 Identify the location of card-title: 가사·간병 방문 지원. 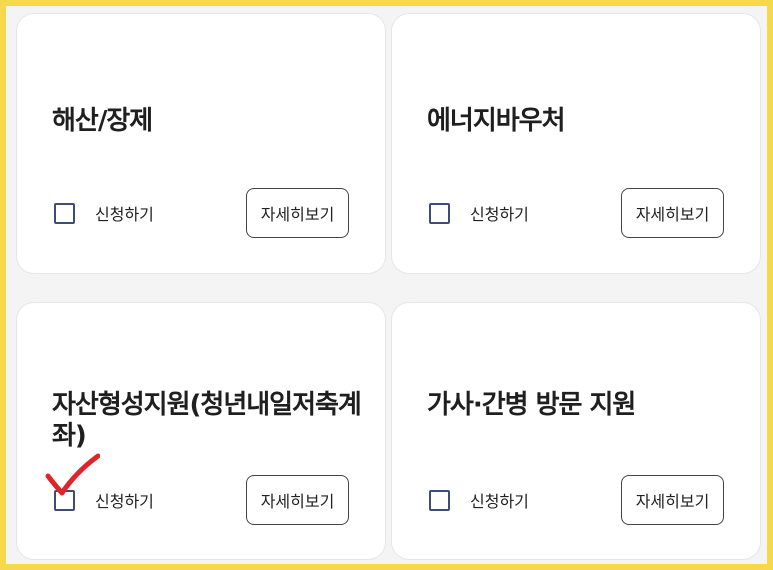
(531, 405).